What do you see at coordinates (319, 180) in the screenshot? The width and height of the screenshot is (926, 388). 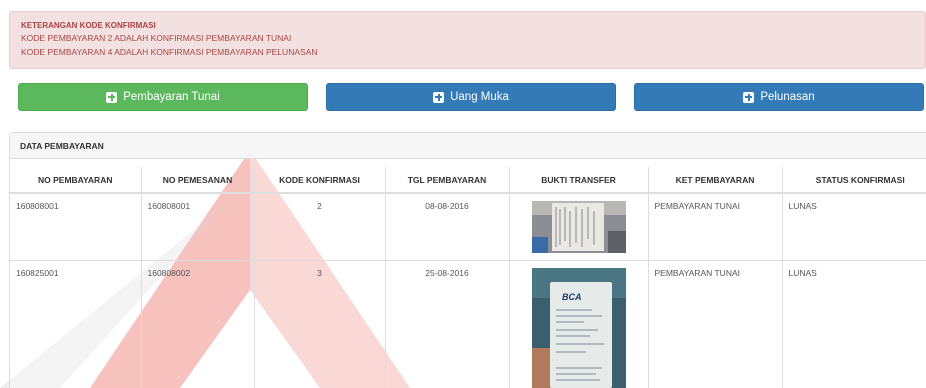 I see `col-header-kode-konfirmasi: KODE KONFIRMASI` at bounding box center [319, 180].